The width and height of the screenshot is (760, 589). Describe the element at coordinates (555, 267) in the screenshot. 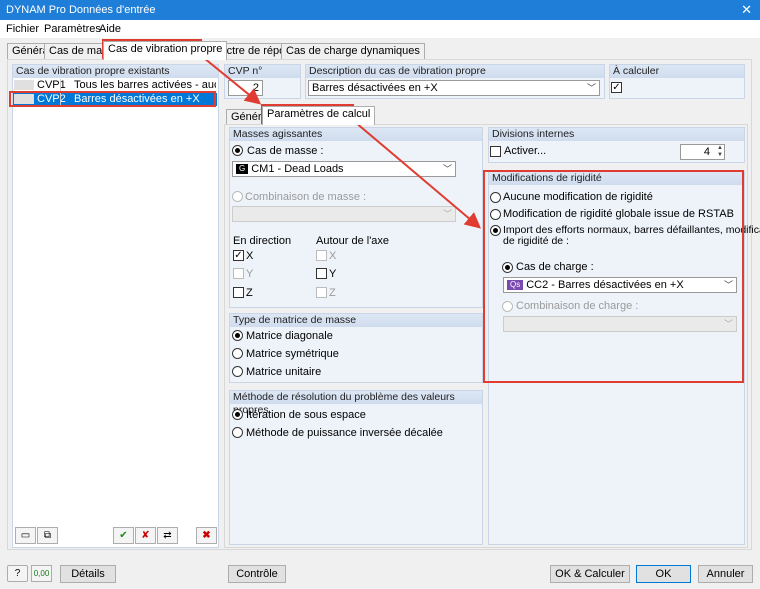

I see `cas-de-charge-label: Cas de charge :` at that location.